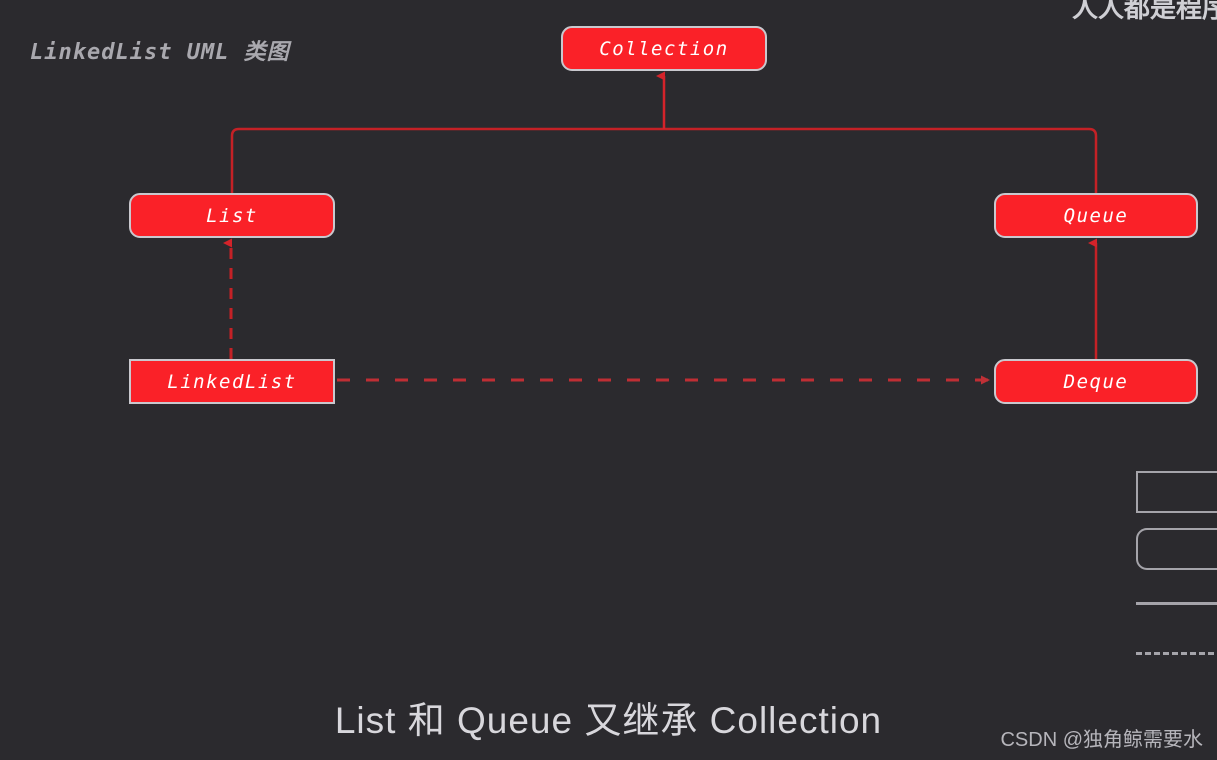 The width and height of the screenshot is (1217, 760). What do you see at coordinates (160, 52) in the screenshot?
I see `page-title: LinkedList UML 类图` at bounding box center [160, 52].